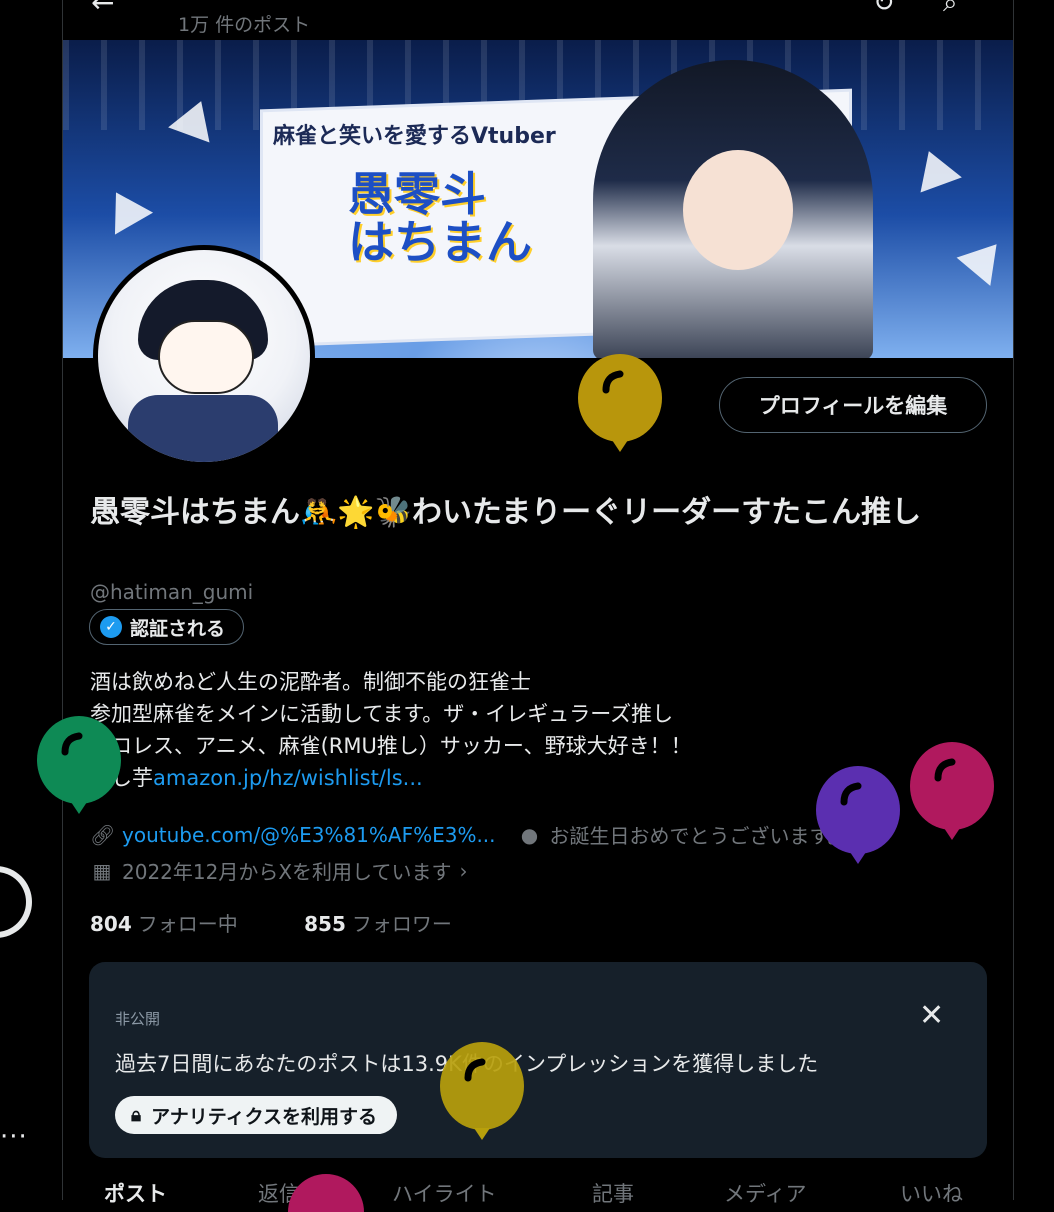  What do you see at coordinates (135, 1193) in the screenshot?
I see `tab-posts: ポスト` at bounding box center [135, 1193].